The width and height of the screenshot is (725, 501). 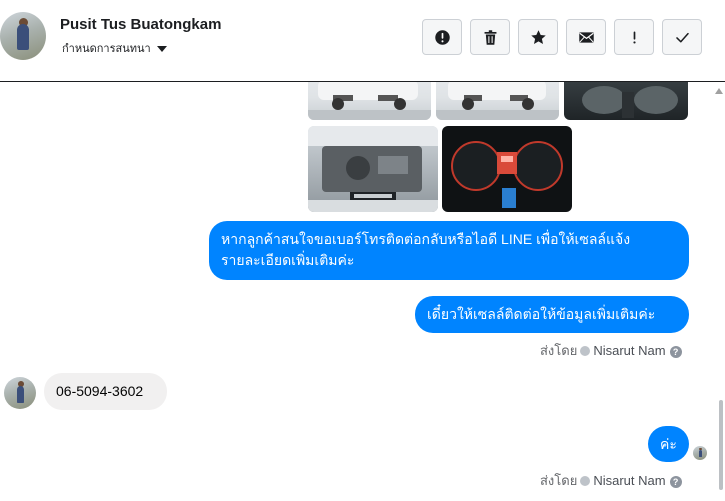 I want to click on car-photo-dashboard, so click(x=507, y=169).